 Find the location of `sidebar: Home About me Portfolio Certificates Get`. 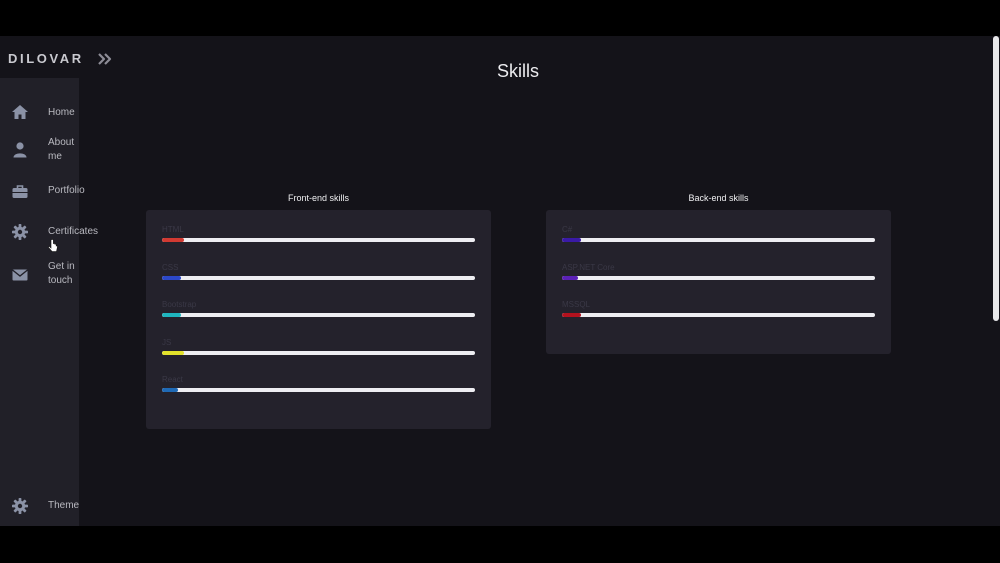

sidebar: Home About me Portfolio Certificates Get is located at coordinates (49, 302).